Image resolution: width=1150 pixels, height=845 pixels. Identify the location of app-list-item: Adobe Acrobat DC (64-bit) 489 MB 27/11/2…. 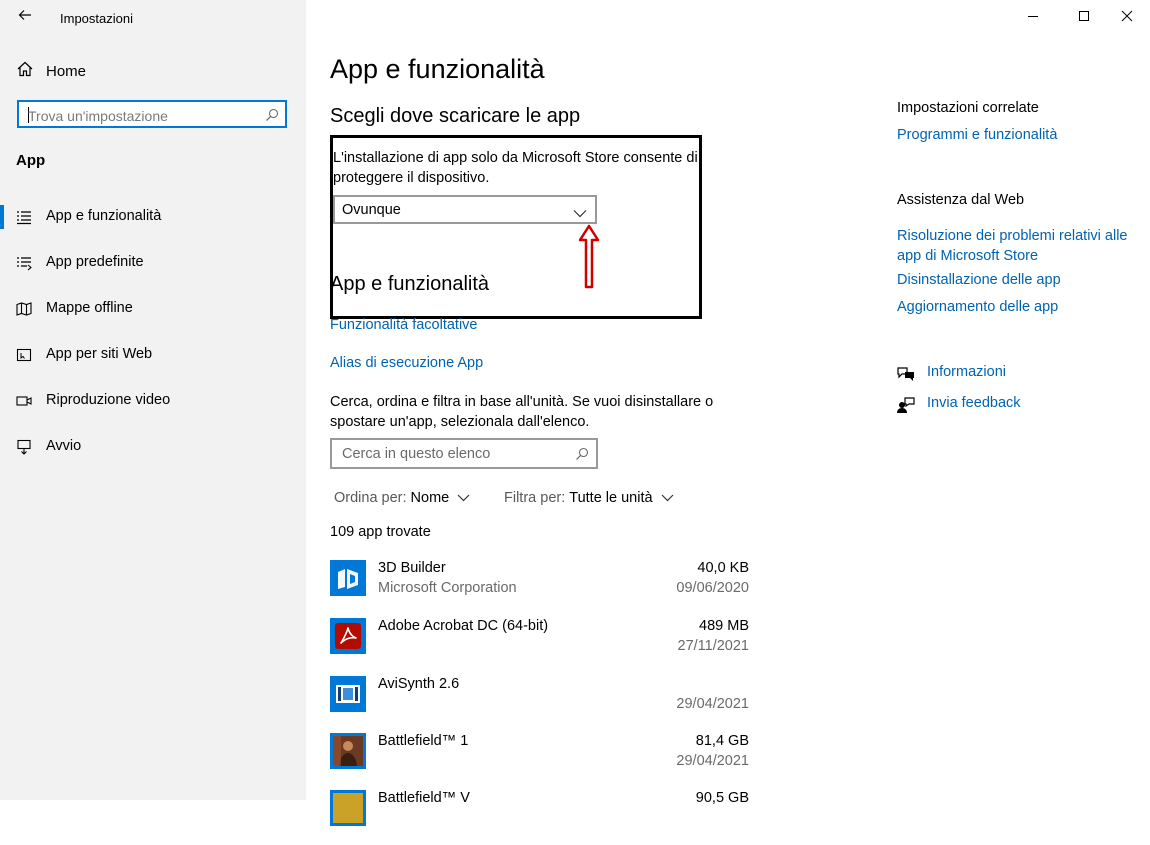
(540, 645).